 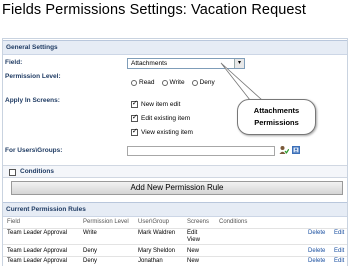 I want to click on conditions-section: Conditions, so click(x=175, y=171).